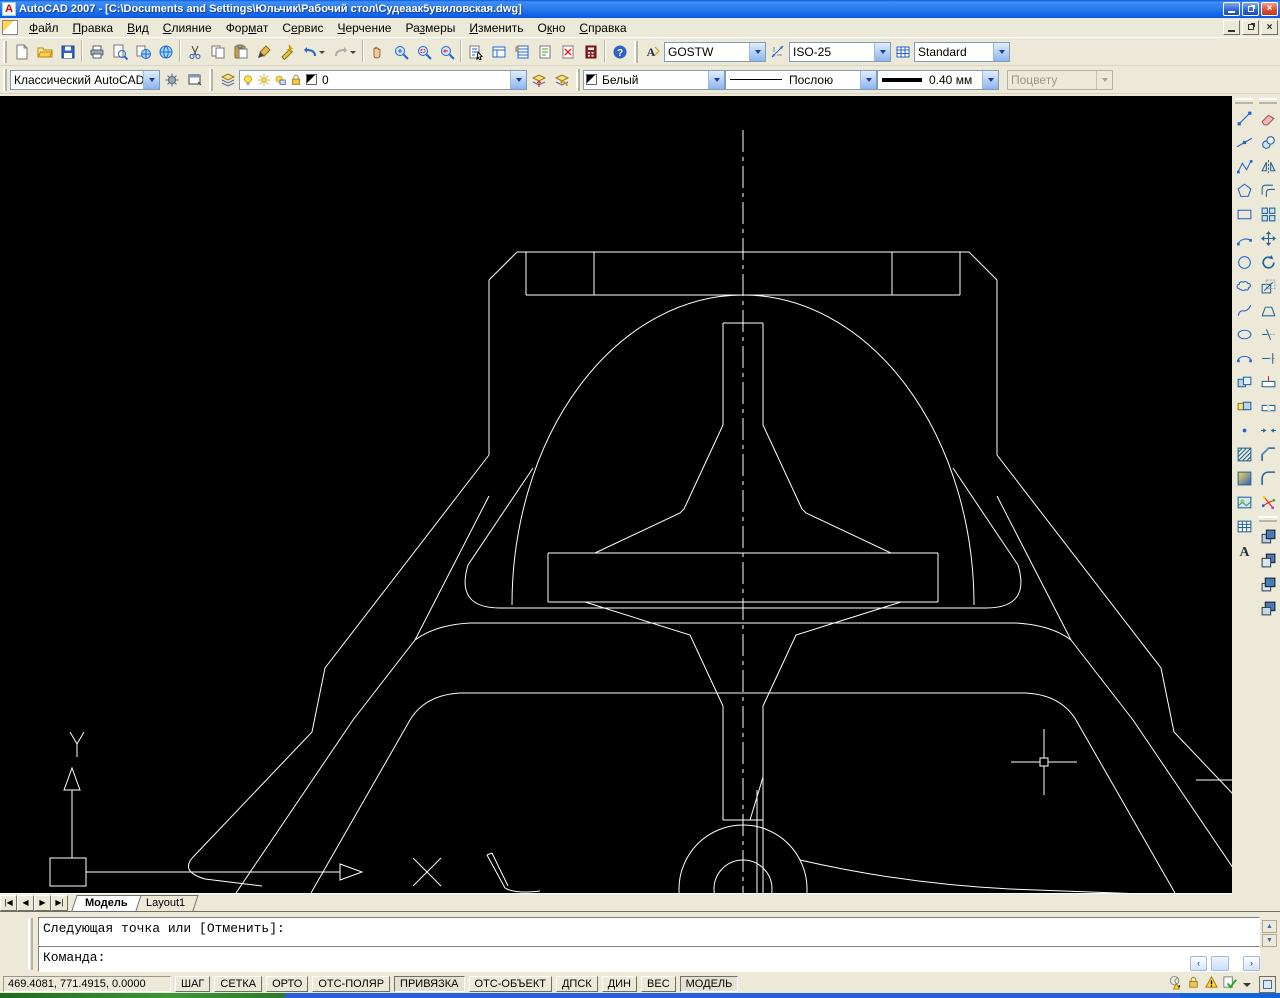 This screenshot has height=998, width=1280. What do you see at coordinates (1268, 478) in the screenshot?
I see `fillet-icon` at bounding box center [1268, 478].